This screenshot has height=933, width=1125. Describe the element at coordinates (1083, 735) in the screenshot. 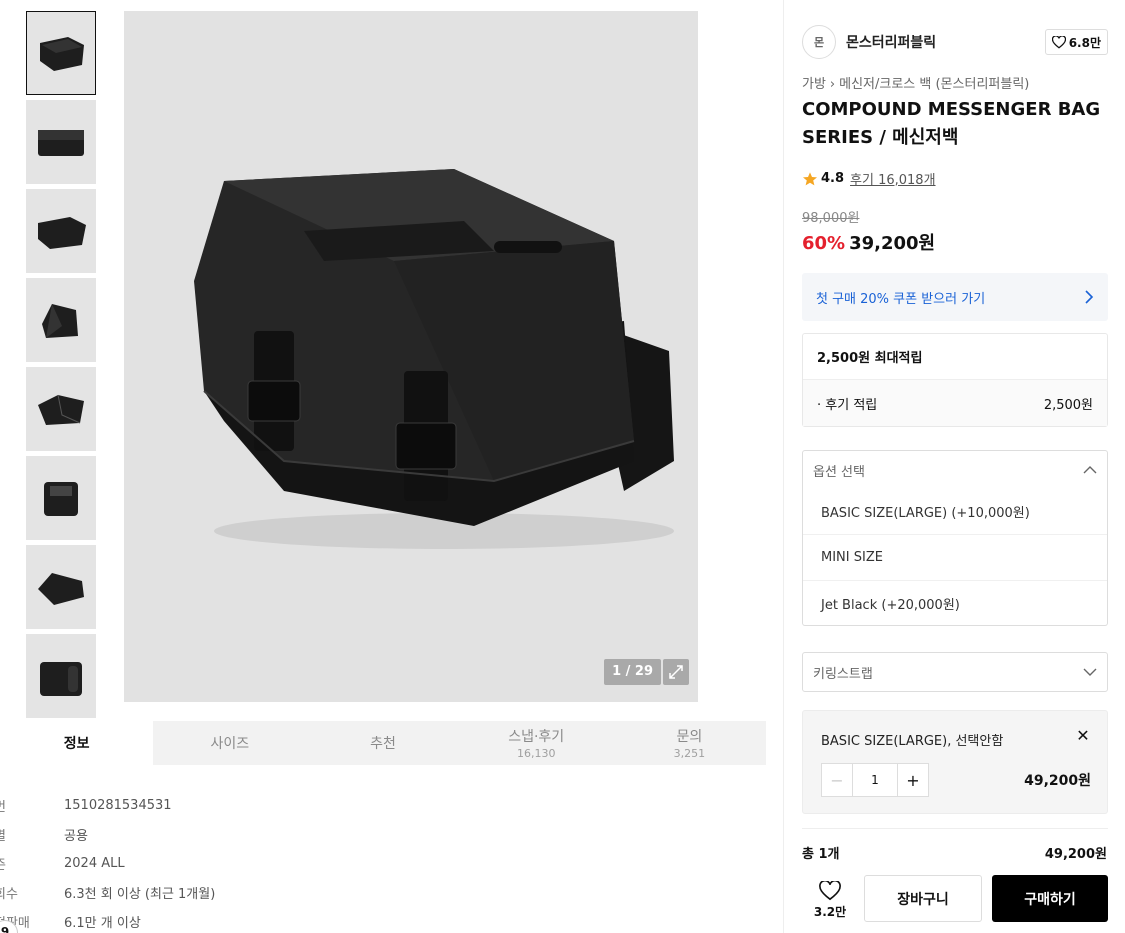

I see `close-icon: ✕` at that location.